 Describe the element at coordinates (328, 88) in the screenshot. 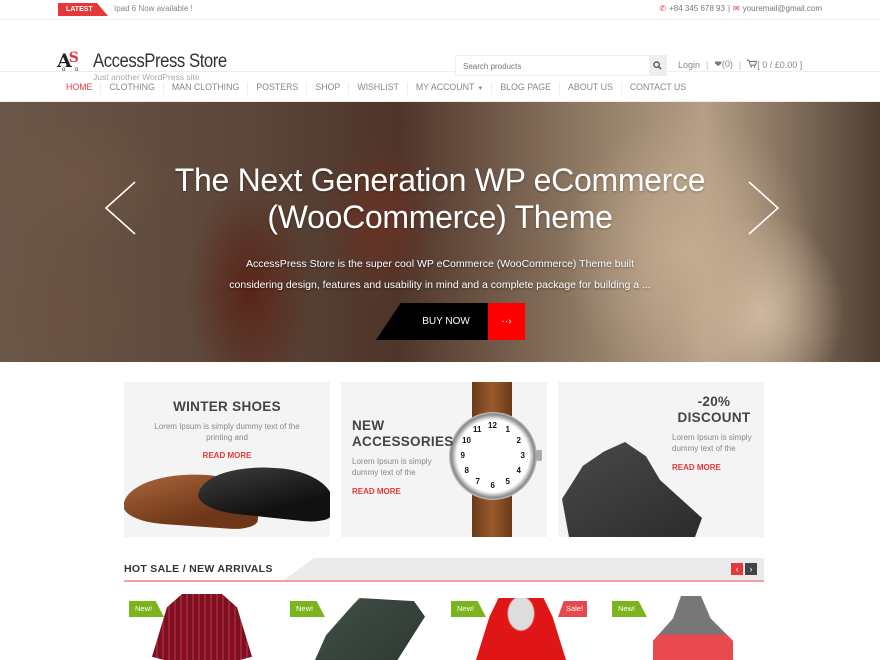

I see `nav-item-shop: SHOP` at that location.